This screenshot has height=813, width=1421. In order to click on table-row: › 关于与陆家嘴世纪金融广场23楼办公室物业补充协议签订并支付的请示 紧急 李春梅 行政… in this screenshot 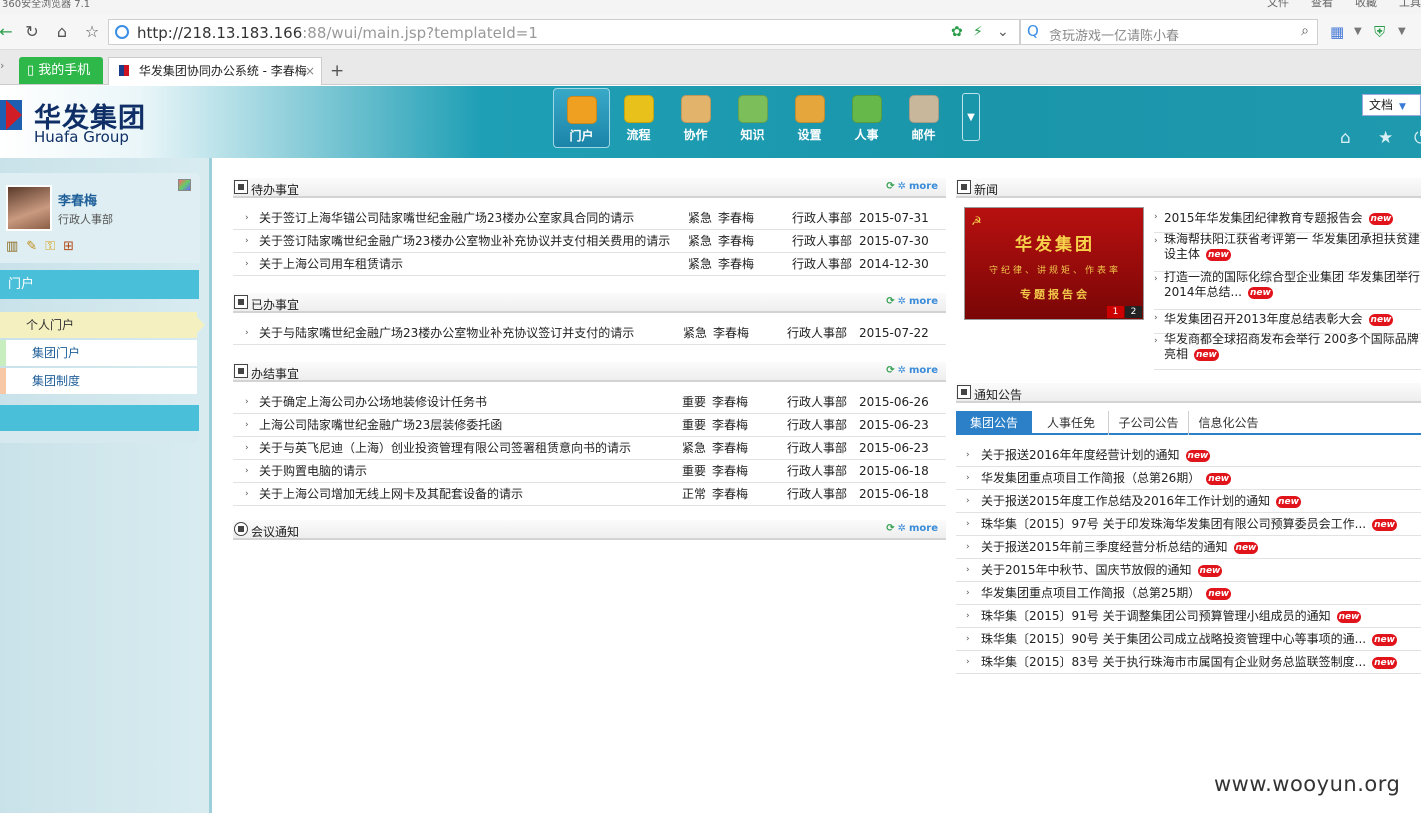, I will do `click(589, 333)`.